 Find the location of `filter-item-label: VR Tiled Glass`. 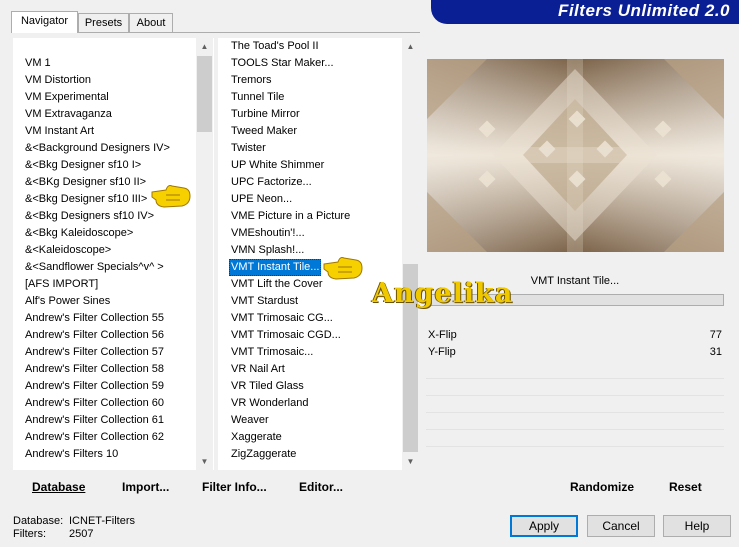

filter-item-label: VR Tiled Glass is located at coordinates (267, 386).